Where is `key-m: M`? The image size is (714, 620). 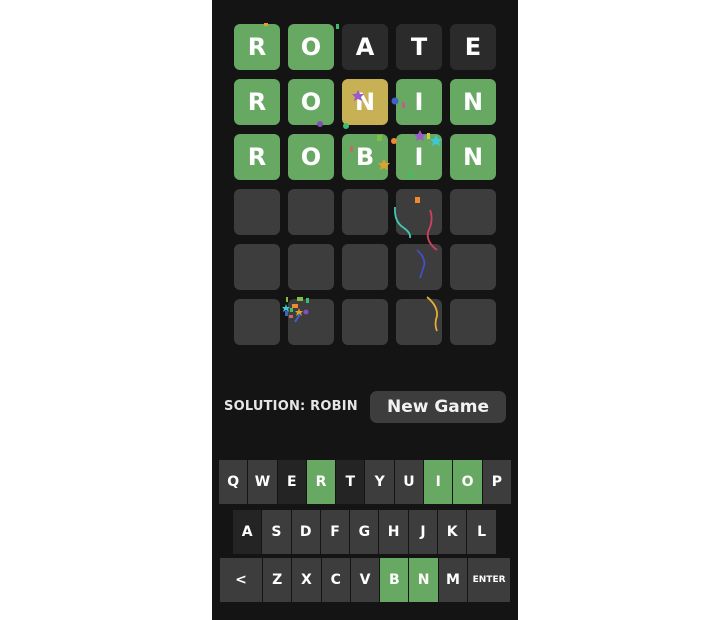
key-m: M is located at coordinates (453, 580).